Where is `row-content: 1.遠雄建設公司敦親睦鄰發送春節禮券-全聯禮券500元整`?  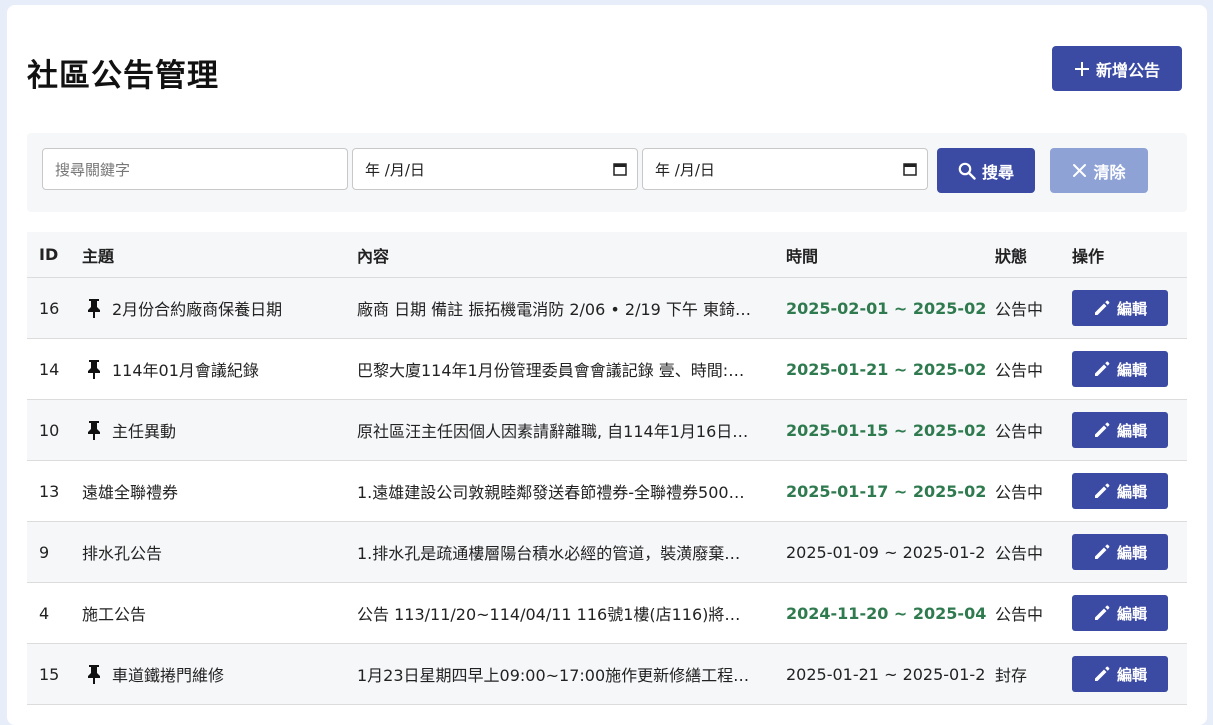 row-content: 1.遠雄建設公司敦親睦鄰發送春節禮券-全聯禮券500元整 is located at coordinates (557, 491).